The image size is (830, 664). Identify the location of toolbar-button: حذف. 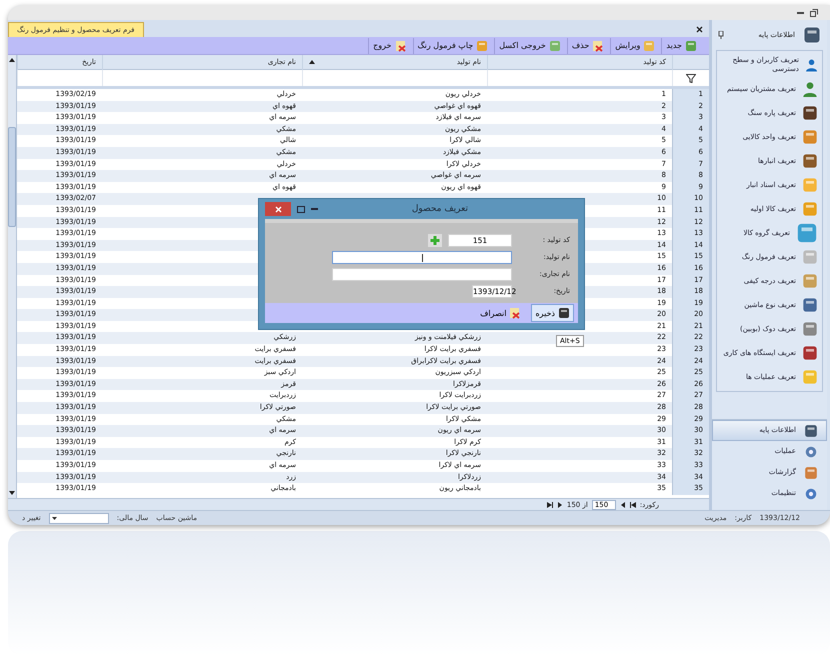
(587, 46).